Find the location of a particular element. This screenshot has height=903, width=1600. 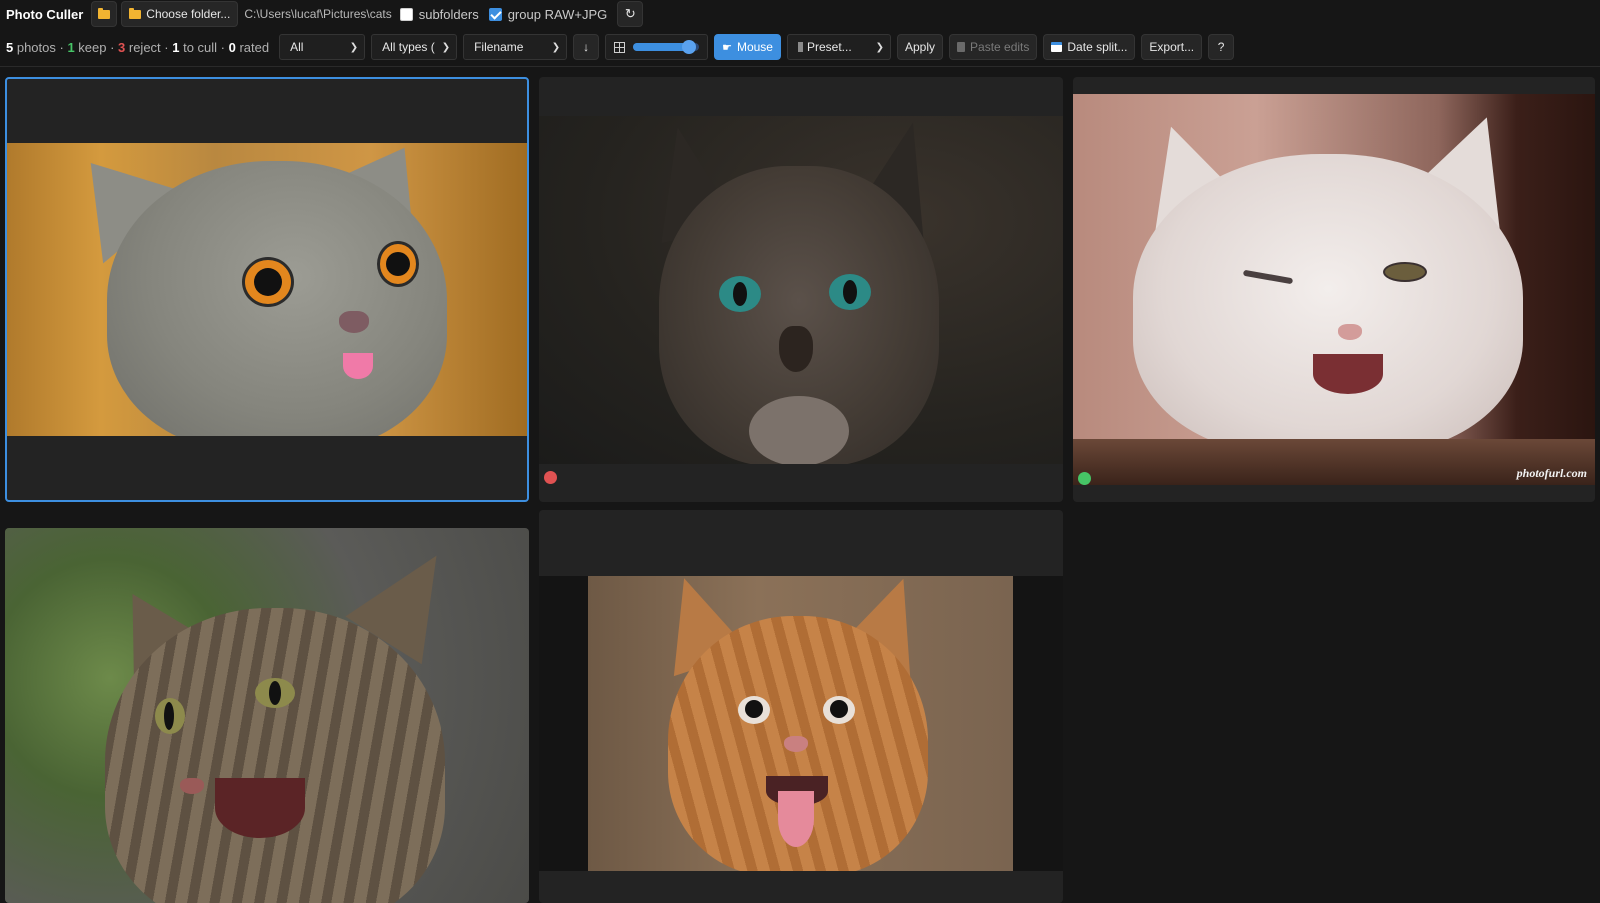

folder-icon is located at coordinates (135, 13).